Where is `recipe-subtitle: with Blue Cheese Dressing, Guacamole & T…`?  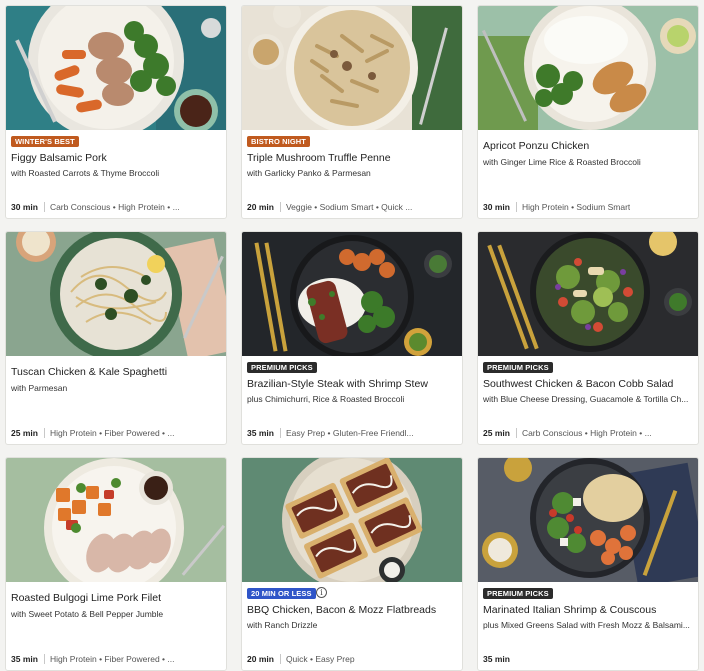 recipe-subtitle: with Blue Cheese Dressing, Guacamole & T… is located at coordinates (586, 399).